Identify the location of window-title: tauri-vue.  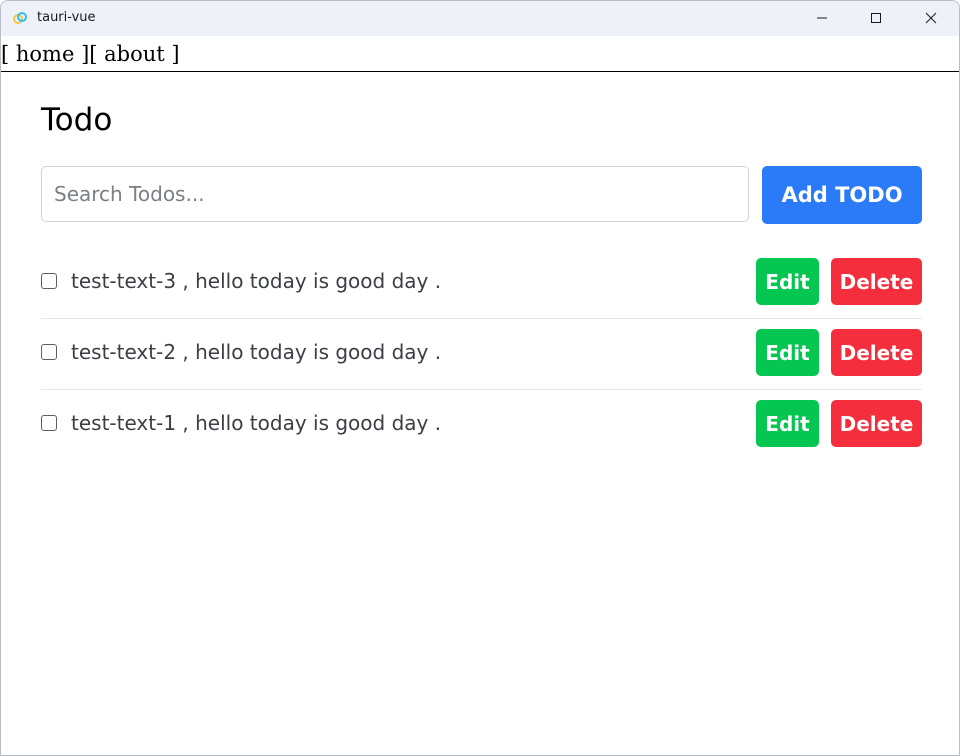
(66, 17).